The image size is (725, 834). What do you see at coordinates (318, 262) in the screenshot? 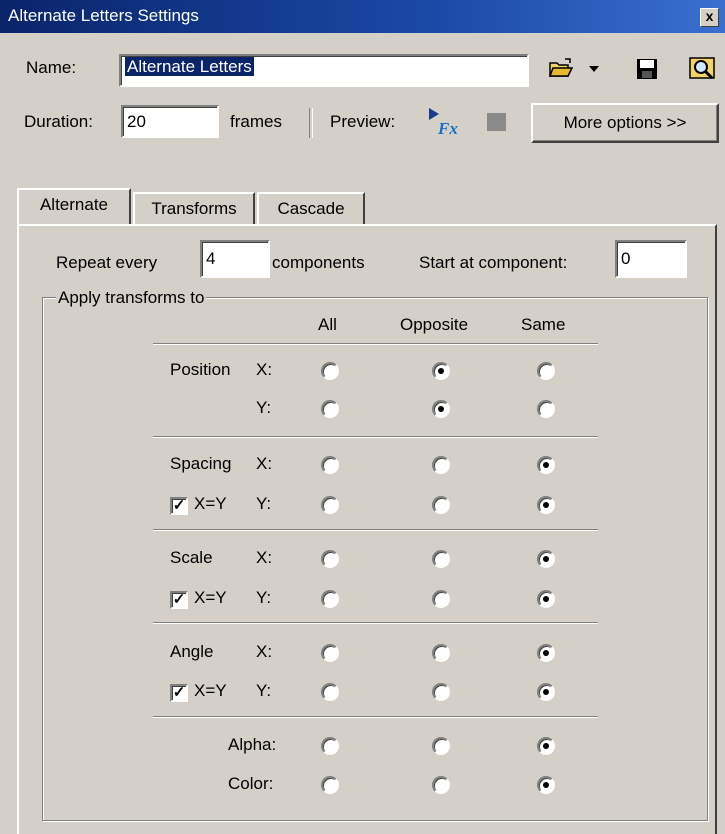
I see `components-label: components` at bounding box center [318, 262].